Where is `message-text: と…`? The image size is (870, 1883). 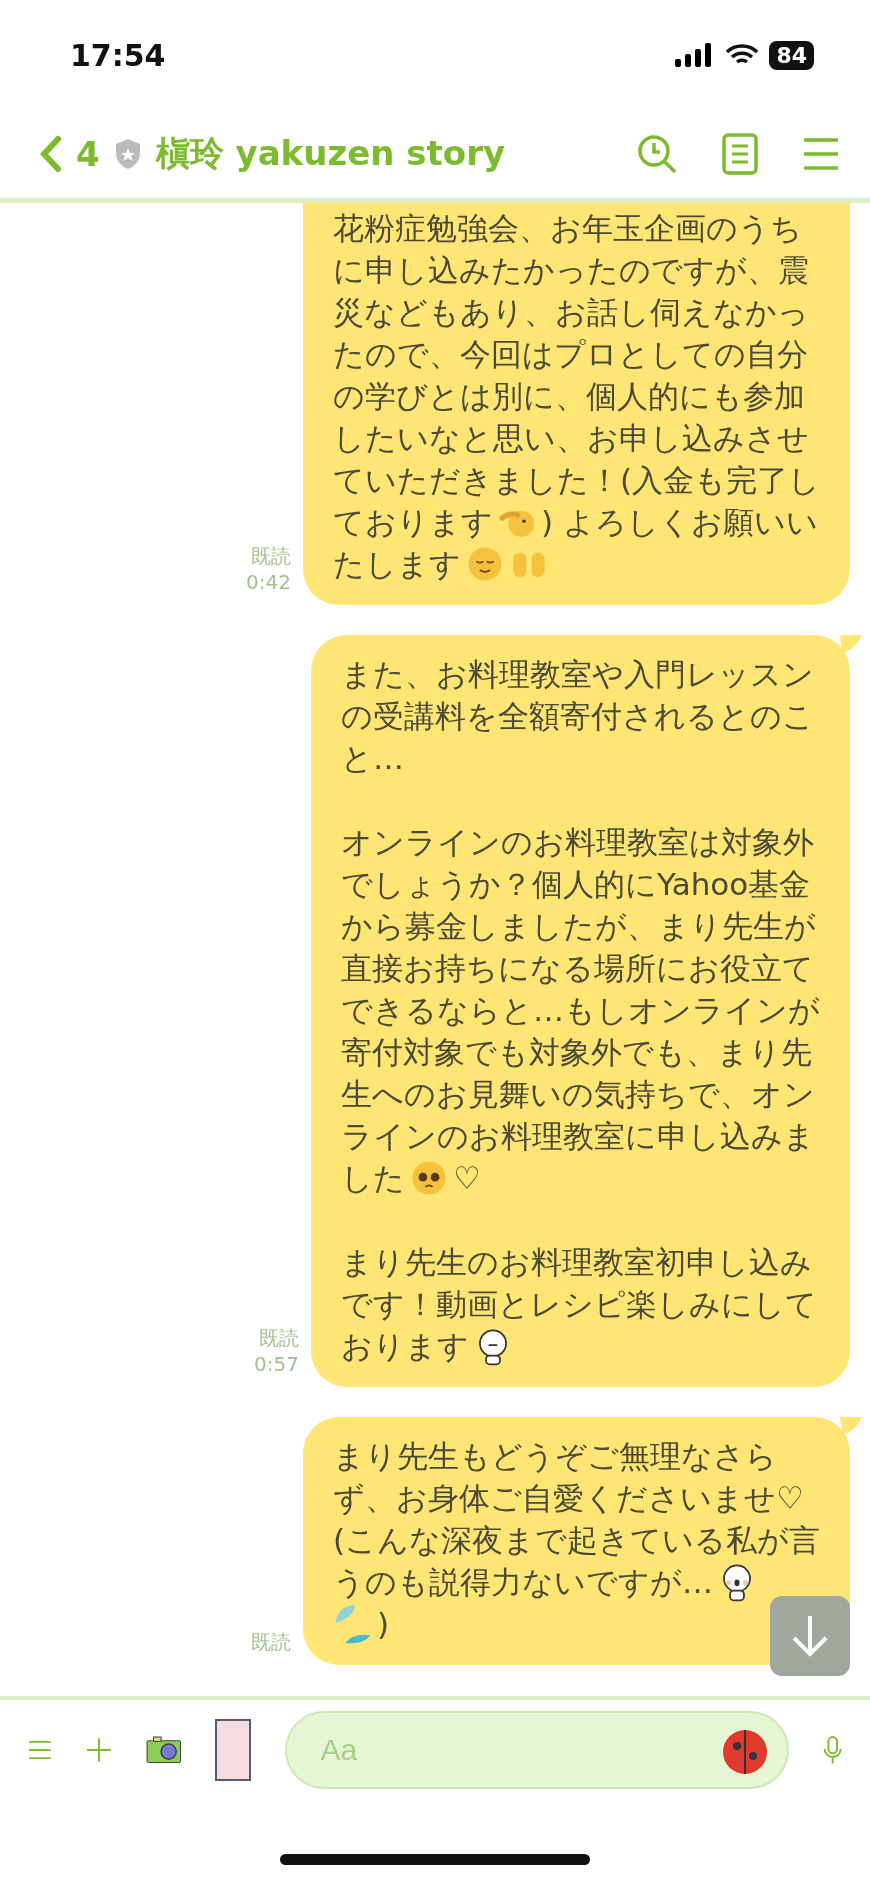 message-text: と… is located at coordinates (372, 758).